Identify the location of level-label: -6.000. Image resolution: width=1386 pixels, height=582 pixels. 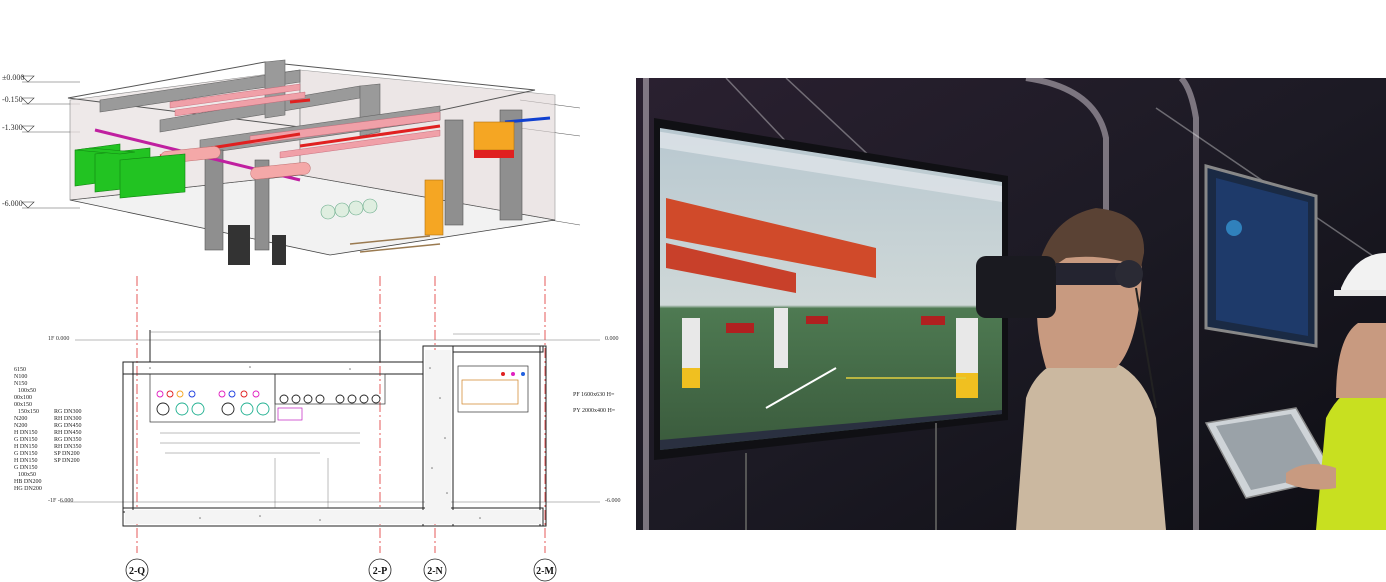
(12, 203).